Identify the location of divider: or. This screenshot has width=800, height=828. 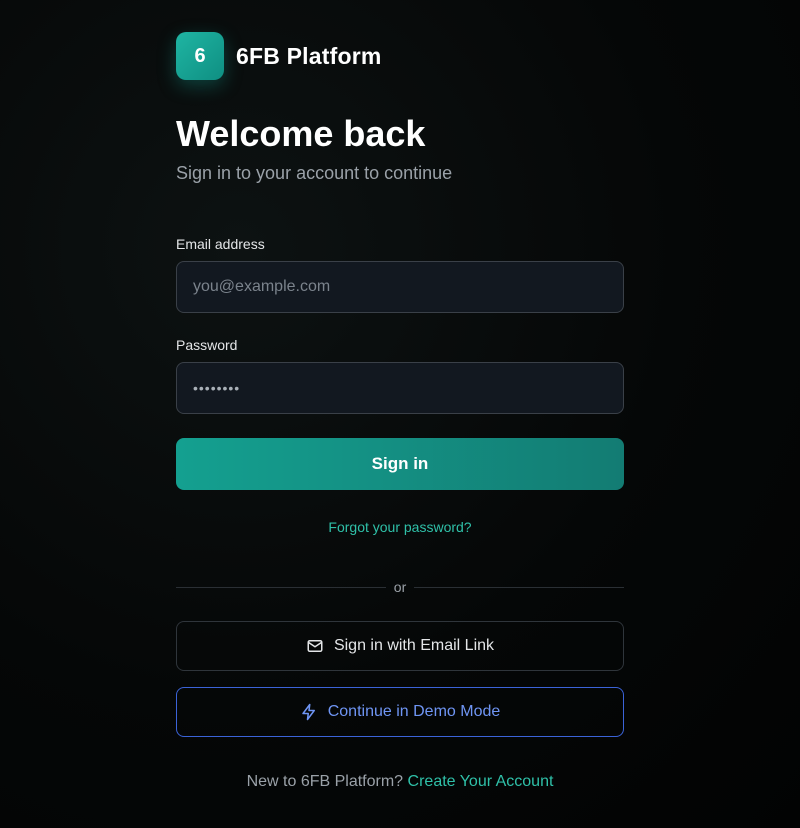
(400, 587).